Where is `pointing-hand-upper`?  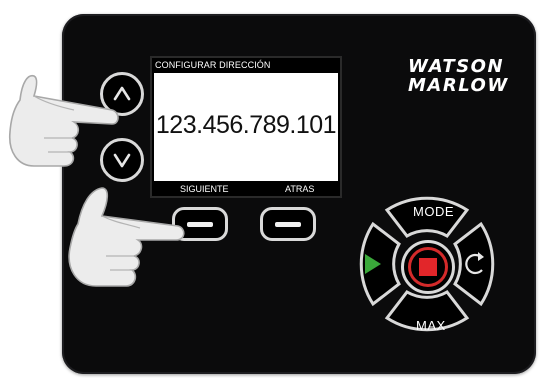 pointing-hand-upper is located at coordinates (64, 120).